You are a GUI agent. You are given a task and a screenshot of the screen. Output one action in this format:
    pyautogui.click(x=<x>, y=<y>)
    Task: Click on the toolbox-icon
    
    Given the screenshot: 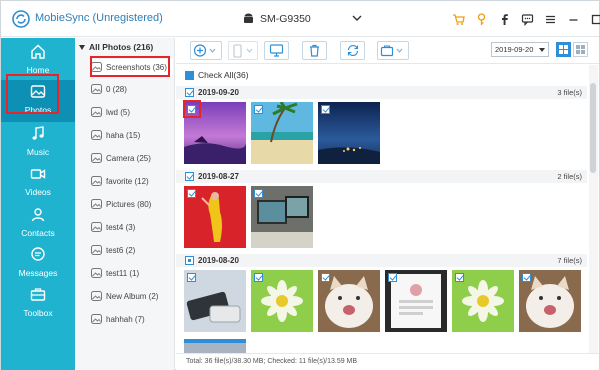 What is the action you would take?
    pyautogui.click(x=38, y=294)
    